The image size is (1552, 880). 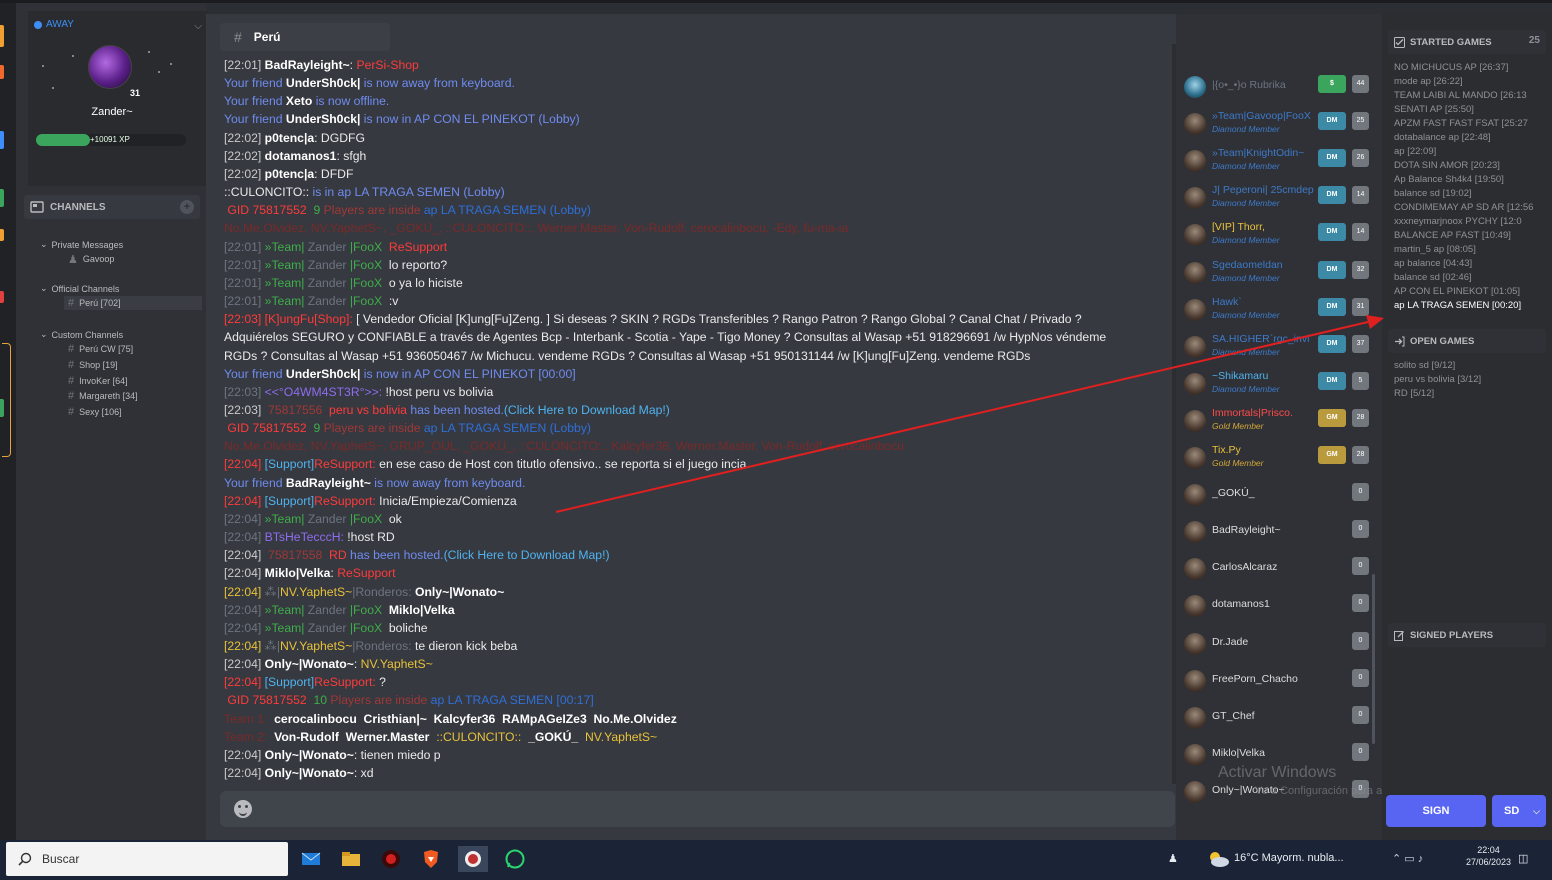 What do you see at coordinates (1470, 250) in the screenshot?
I see `game-item: martin_5 ap [08:05]` at bounding box center [1470, 250].